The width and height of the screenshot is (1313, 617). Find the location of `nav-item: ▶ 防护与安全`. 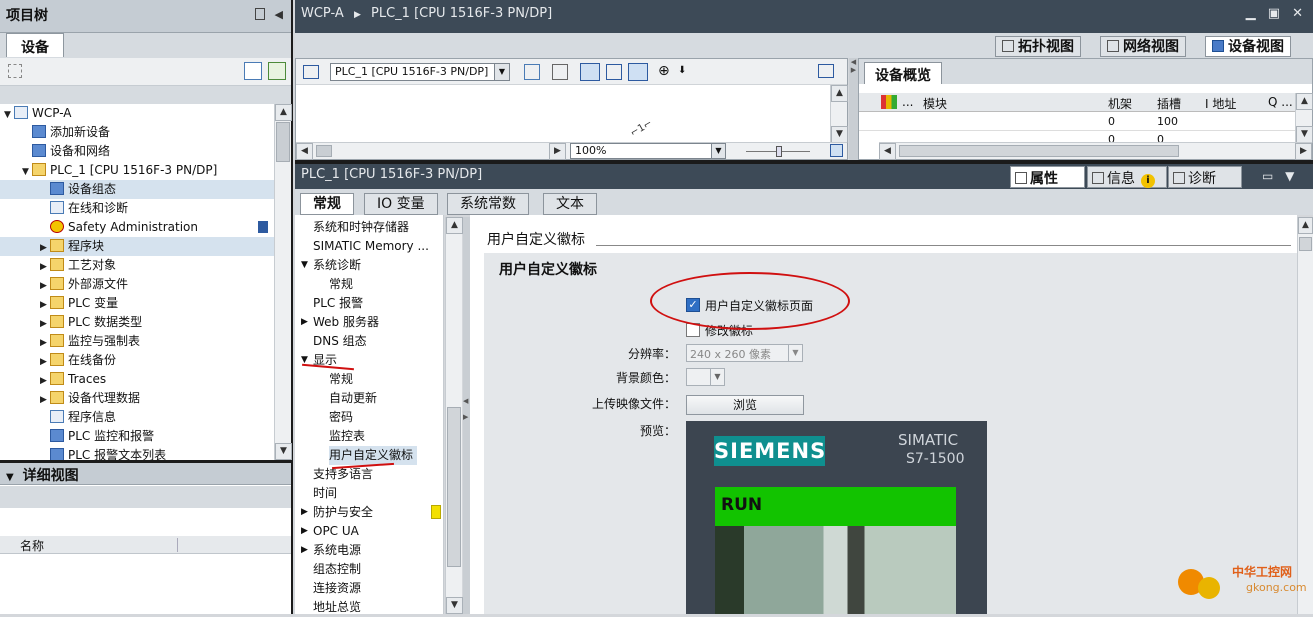

nav-item: ▶ 防护与安全 is located at coordinates (337, 512).